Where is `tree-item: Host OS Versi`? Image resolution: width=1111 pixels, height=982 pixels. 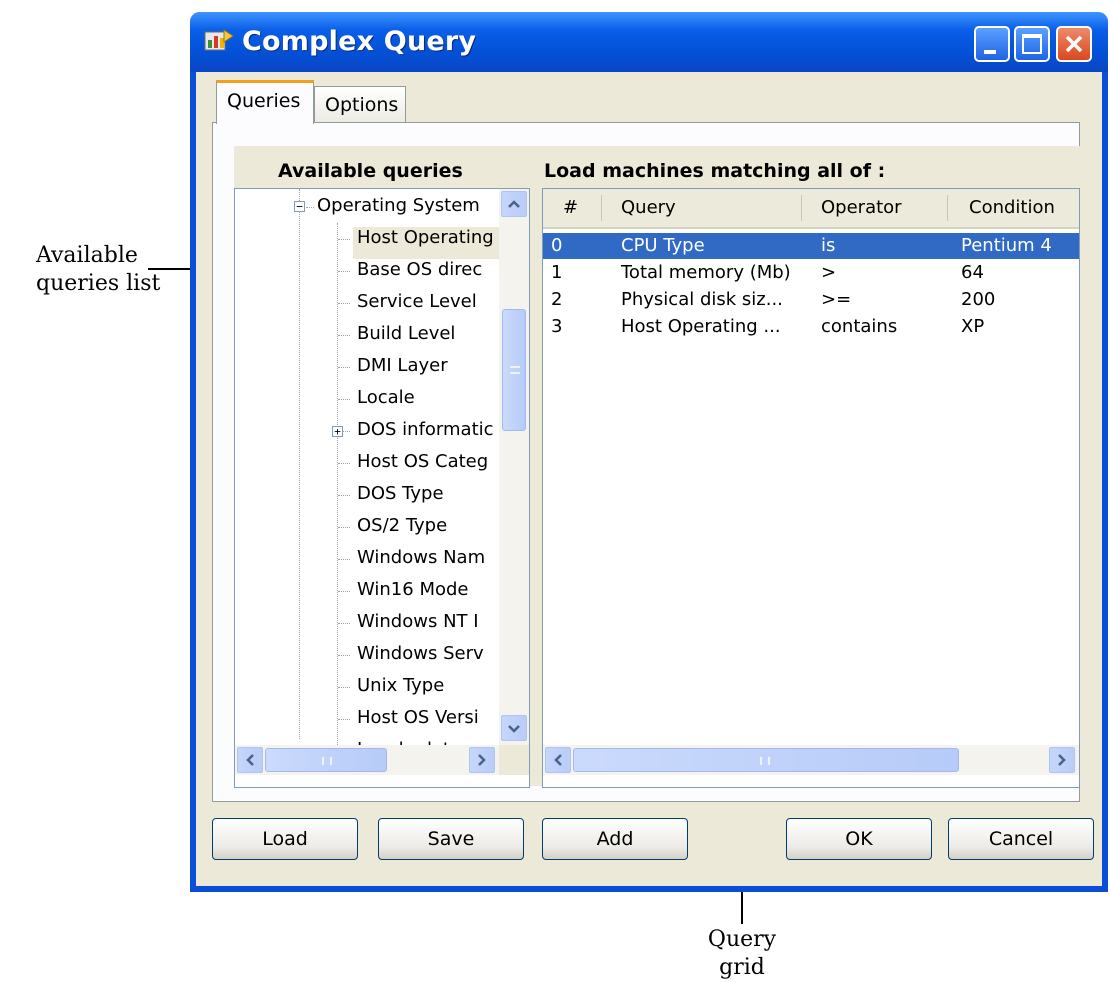
tree-item: Host OS Versi is located at coordinates (426, 723).